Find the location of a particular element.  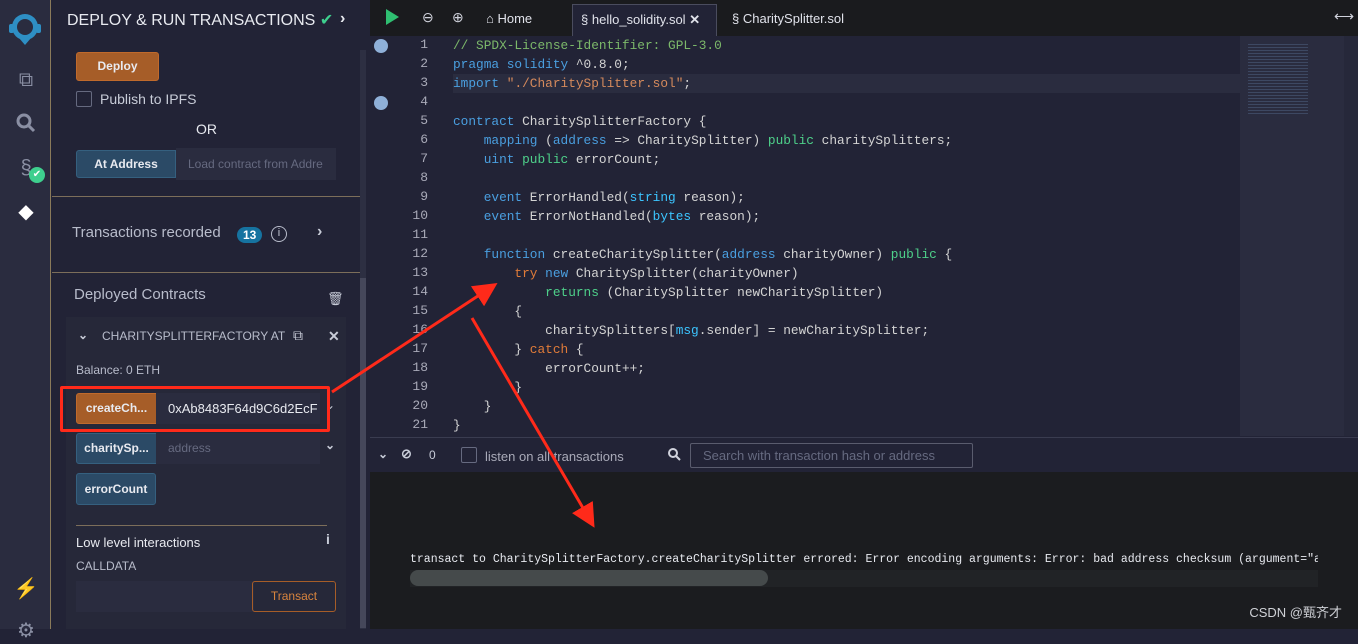

annotation-arrows is located at coordinates (463, 405).